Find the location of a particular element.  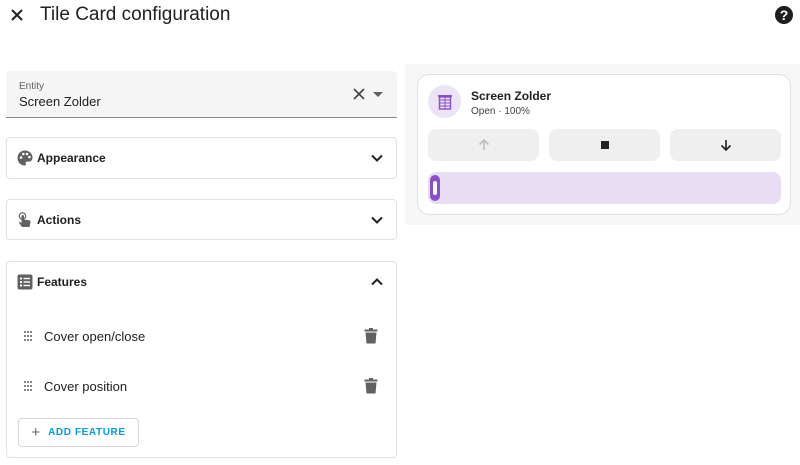

dropdown-arrow-icon is located at coordinates (378, 94).